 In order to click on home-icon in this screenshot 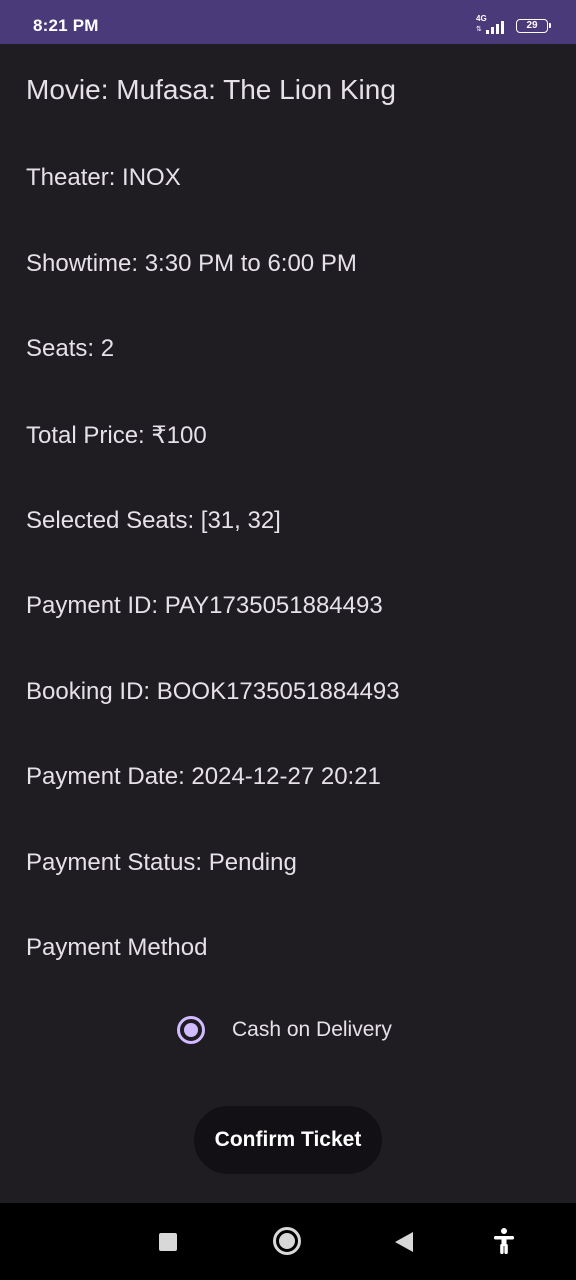, I will do `click(287, 1241)`.